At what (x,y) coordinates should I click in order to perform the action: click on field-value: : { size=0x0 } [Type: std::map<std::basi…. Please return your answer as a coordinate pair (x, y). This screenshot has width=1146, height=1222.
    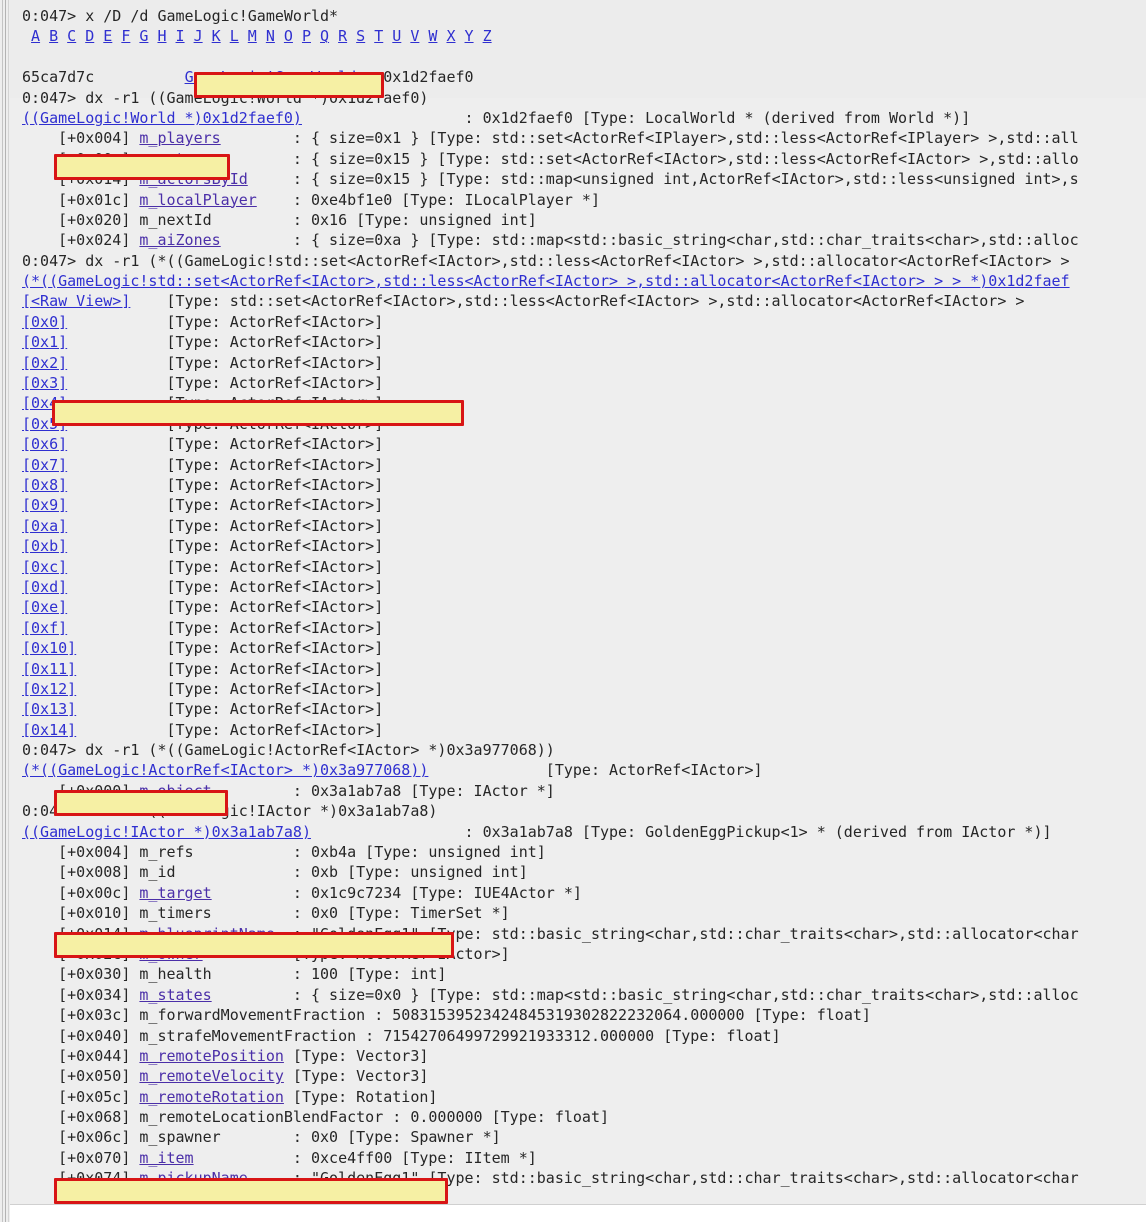
    Looking at the image, I should click on (645, 994).